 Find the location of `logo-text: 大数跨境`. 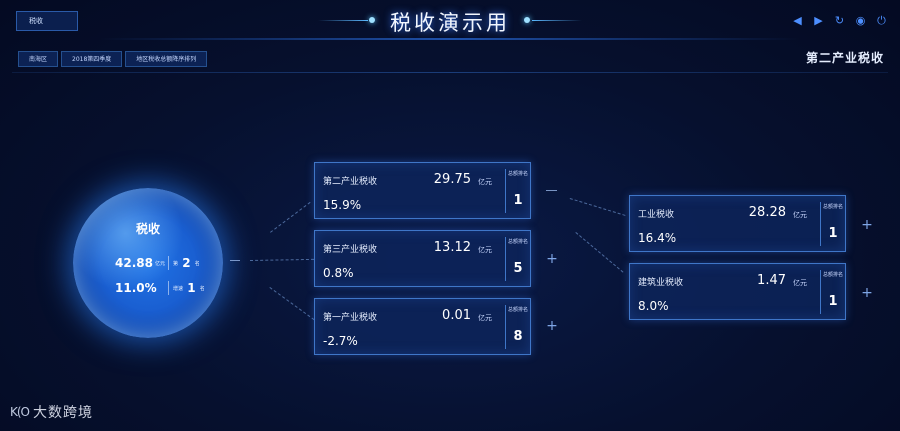

logo-text: 大数跨境 is located at coordinates (63, 413).